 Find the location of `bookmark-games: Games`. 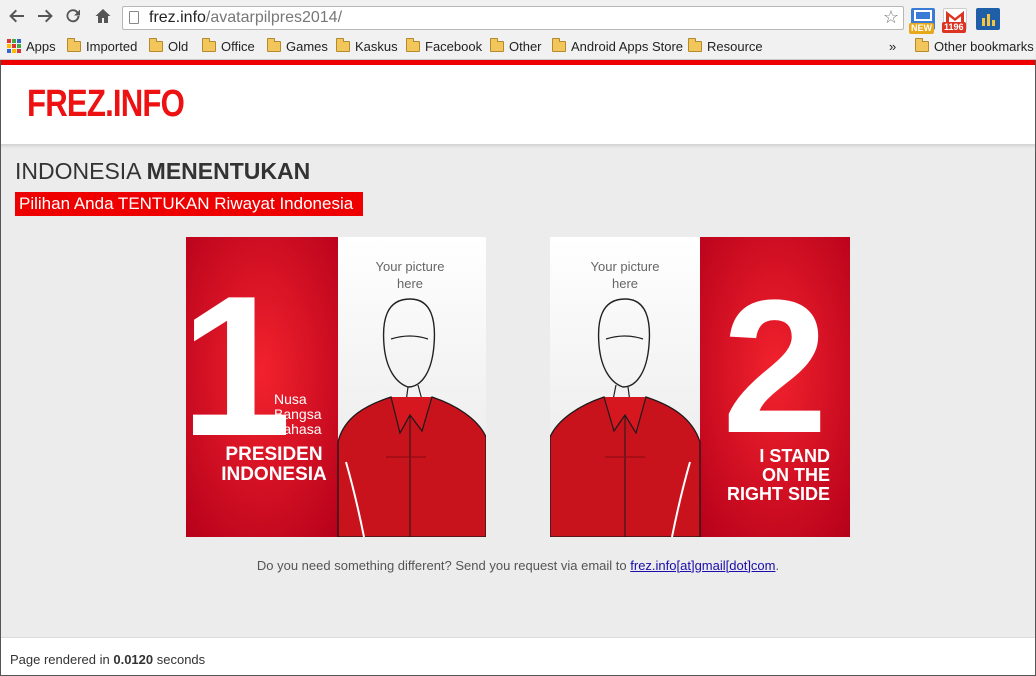

bookmark-games: Games is located at coordinates (297, 47).